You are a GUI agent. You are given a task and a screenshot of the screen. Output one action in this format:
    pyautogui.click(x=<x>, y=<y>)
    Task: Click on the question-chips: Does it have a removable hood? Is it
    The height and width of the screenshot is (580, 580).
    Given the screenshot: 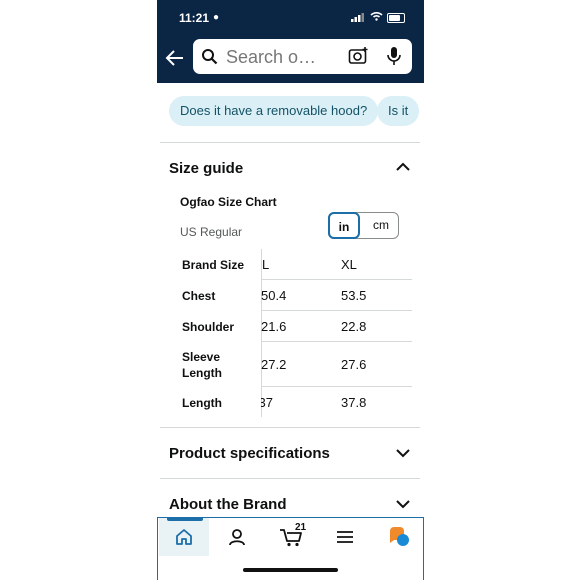 What is the action you would take?
    pyautogui.click(x=290, y=113)
    